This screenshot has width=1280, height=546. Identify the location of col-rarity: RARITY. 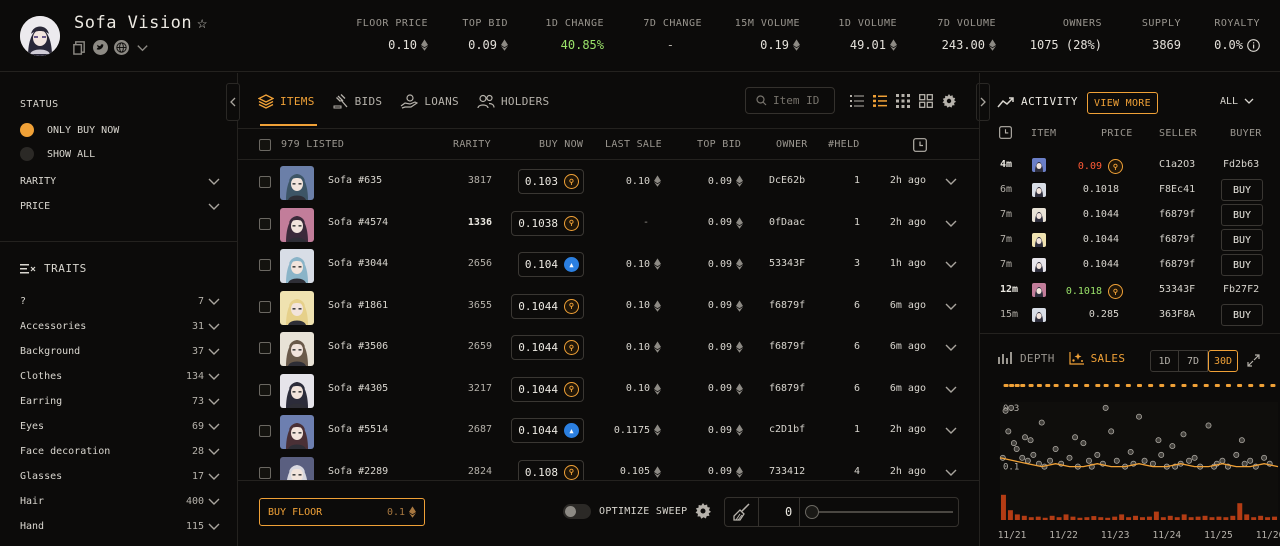
(472, 144).